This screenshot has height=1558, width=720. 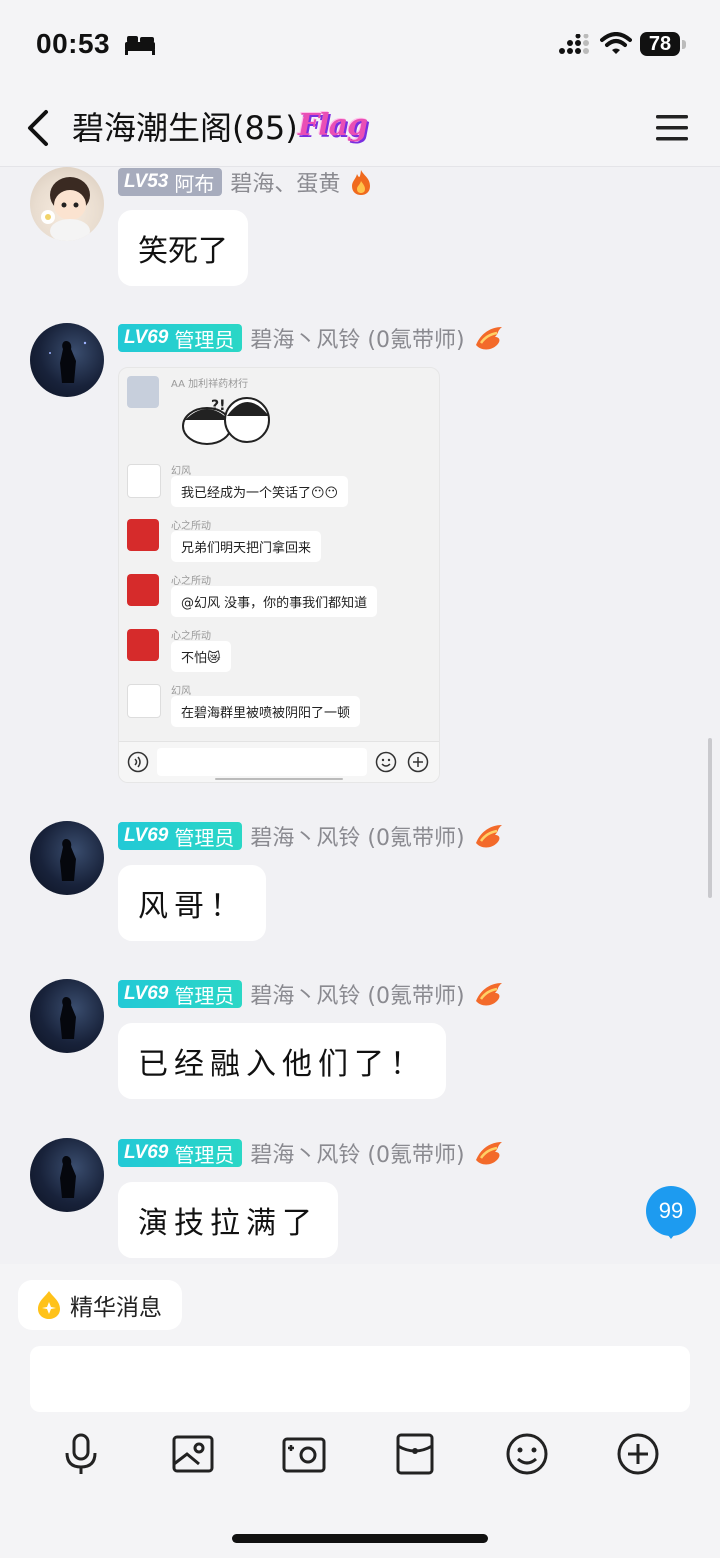 What do you see at coordinates (185, 128) in the screenshot?
I see `group-title: 碧海潮生阁(85)` at bounding box center [185, 128].